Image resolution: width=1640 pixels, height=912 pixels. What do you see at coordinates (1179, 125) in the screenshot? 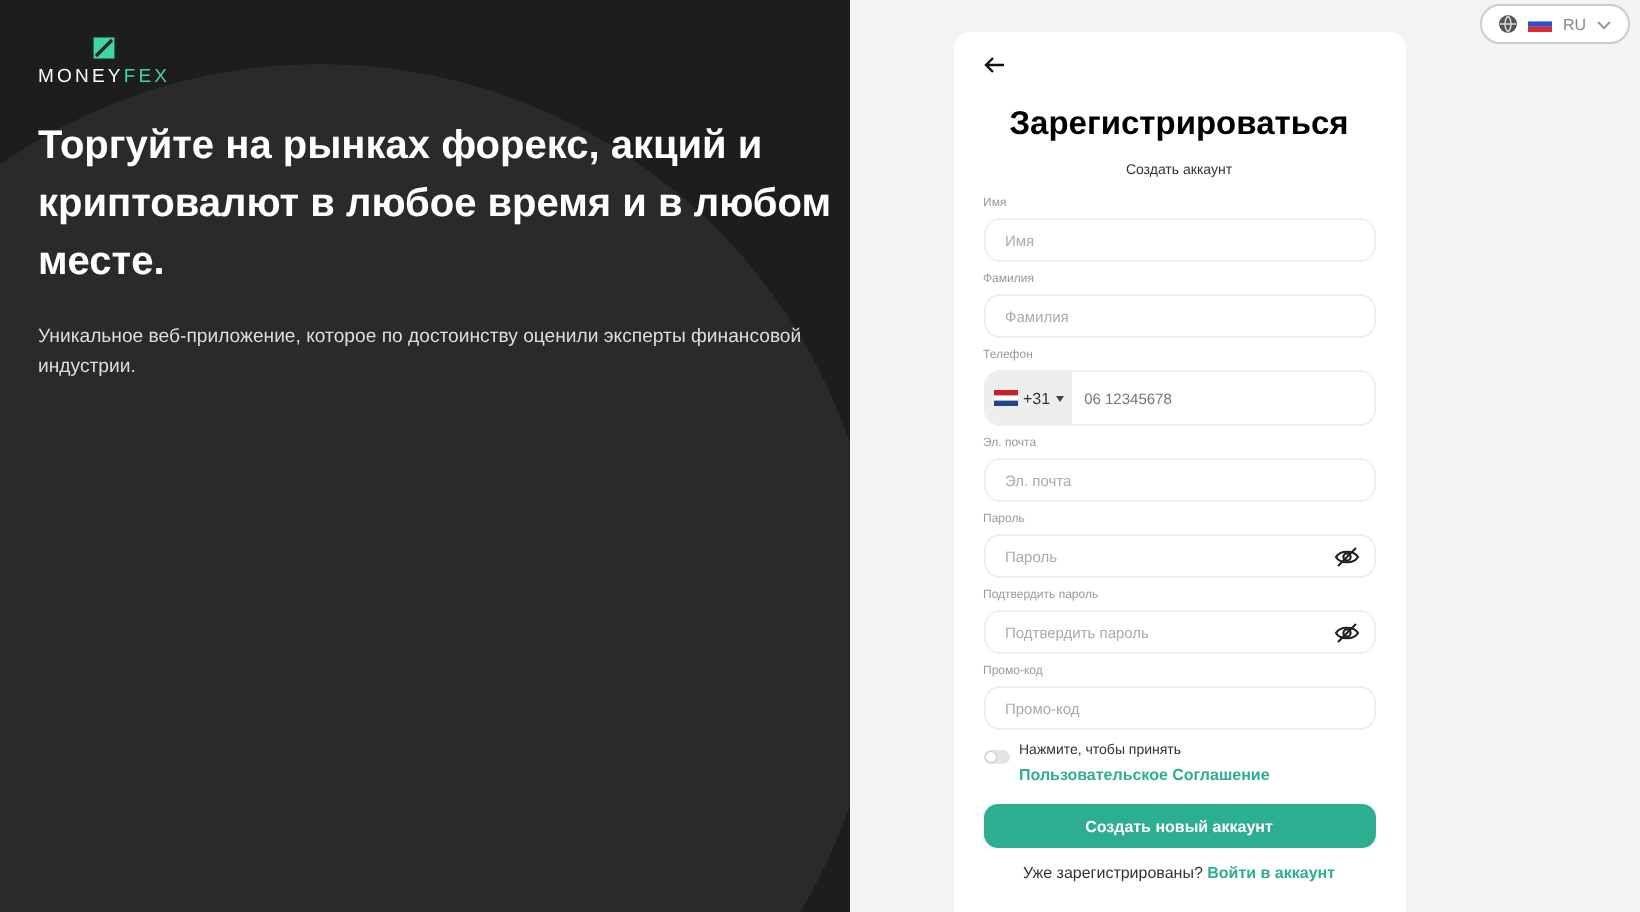
I see `form-title: Зарегистрироваться` at bounding box center [1179, 125].